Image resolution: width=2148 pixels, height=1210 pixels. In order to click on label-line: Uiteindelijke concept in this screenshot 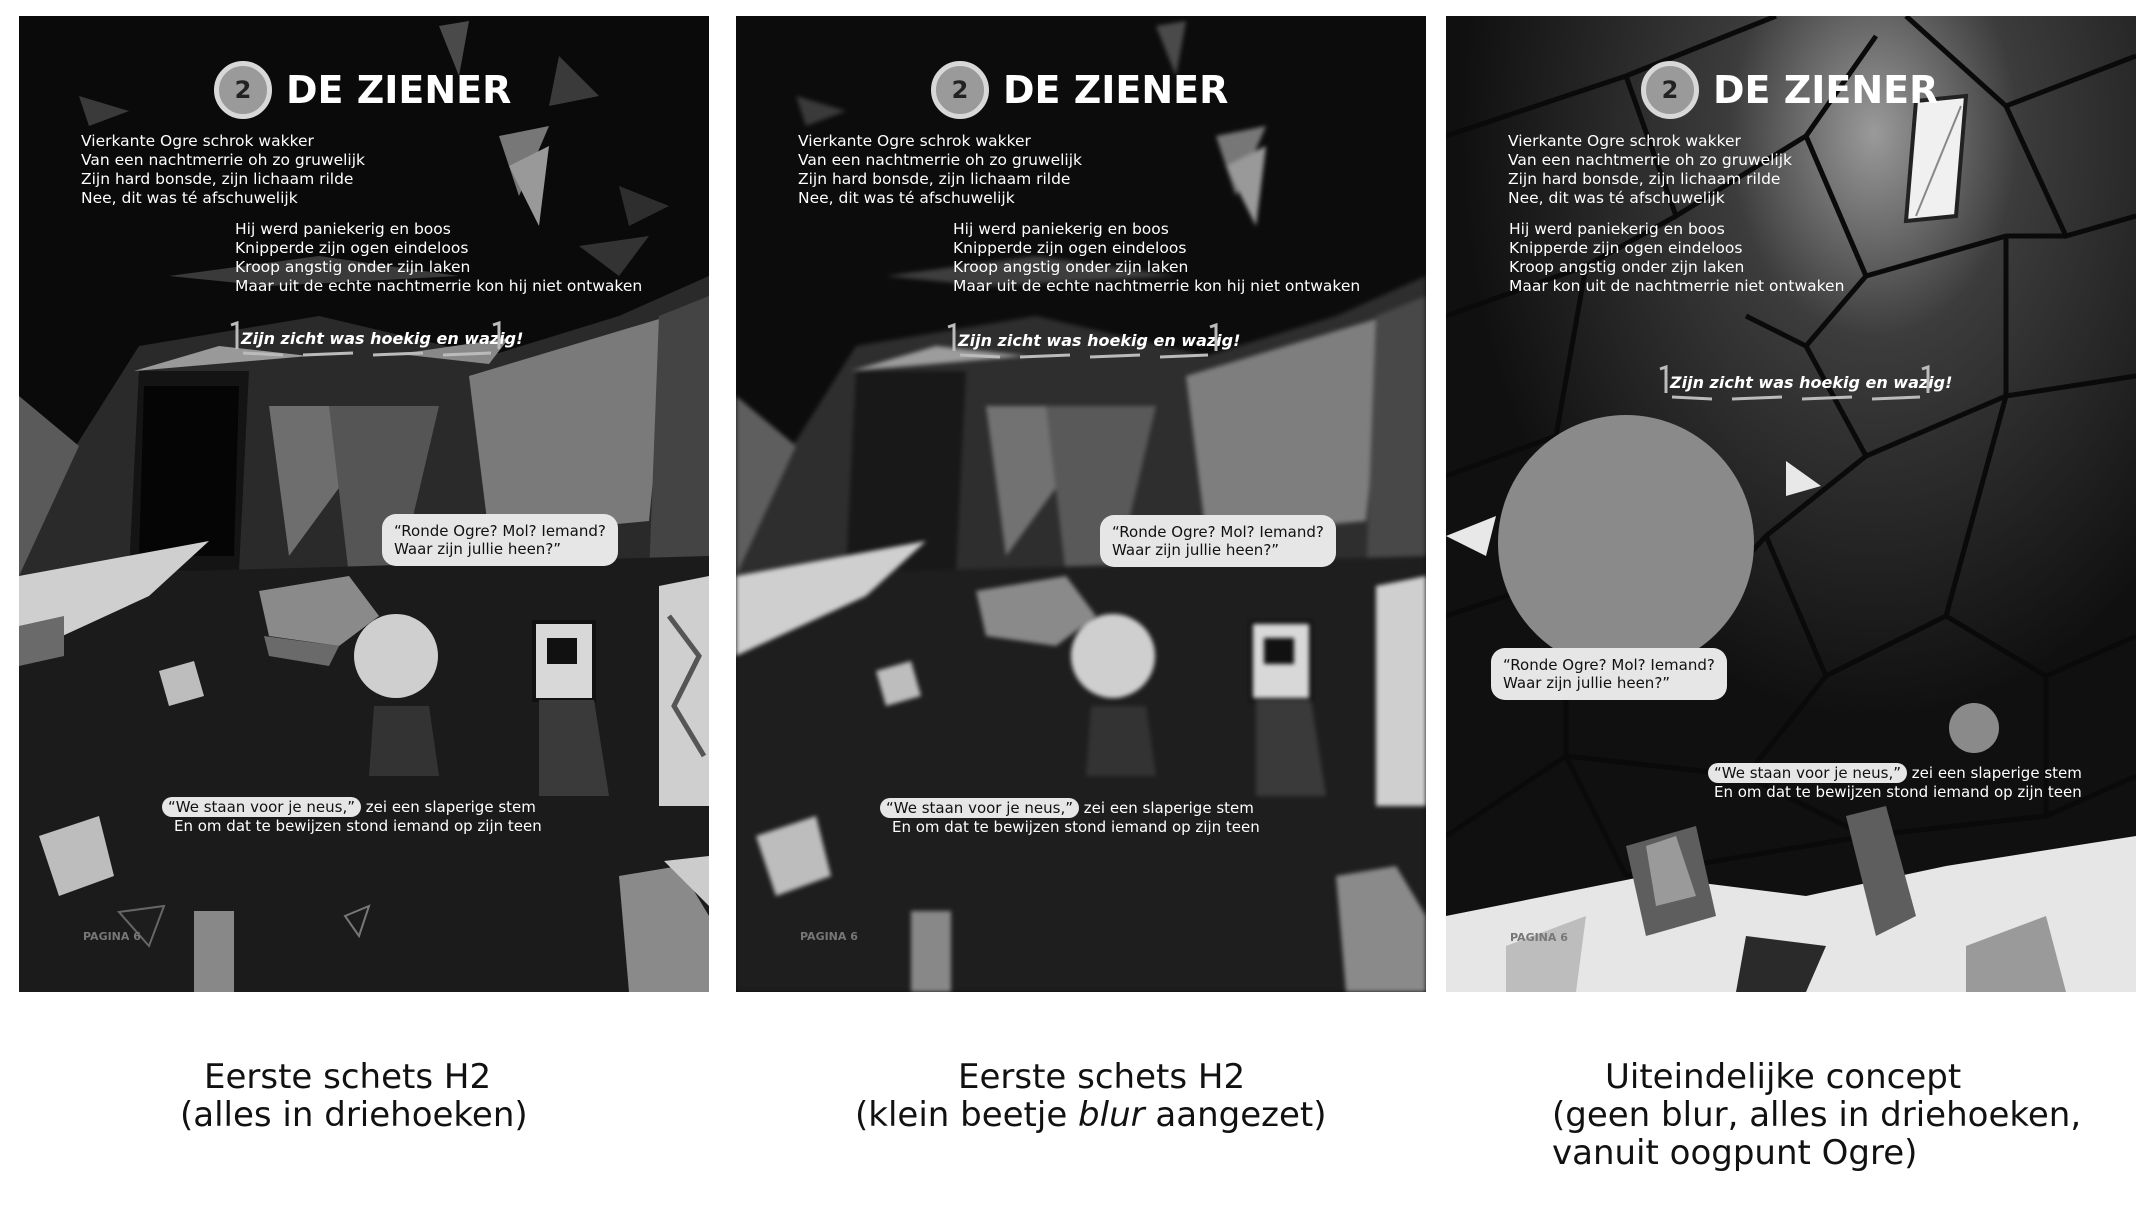, I will do `click(1783, 1077)`.